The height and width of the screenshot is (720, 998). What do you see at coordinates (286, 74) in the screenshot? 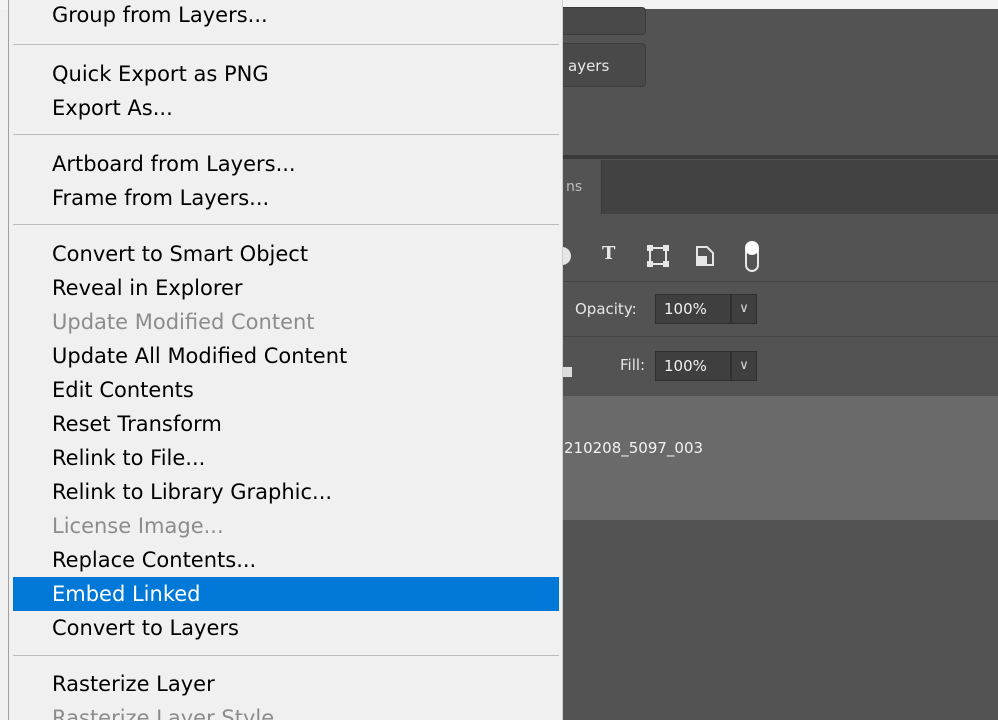
I see `menu-item-quick-export-png: Quick Export as PNG` at bounding box center [286, 74].